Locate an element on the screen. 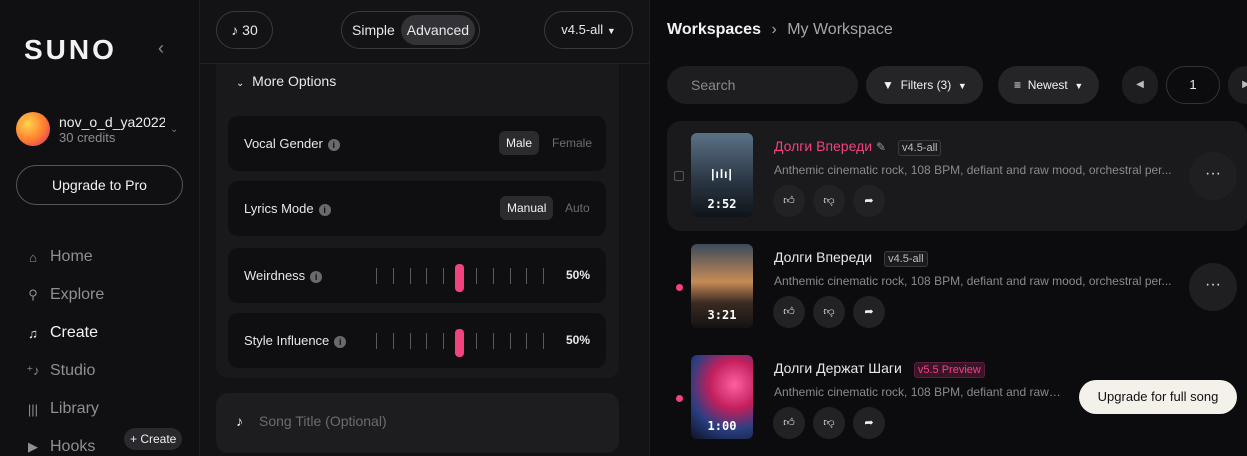  style-influence-slider is located at coordinates (461, 343).